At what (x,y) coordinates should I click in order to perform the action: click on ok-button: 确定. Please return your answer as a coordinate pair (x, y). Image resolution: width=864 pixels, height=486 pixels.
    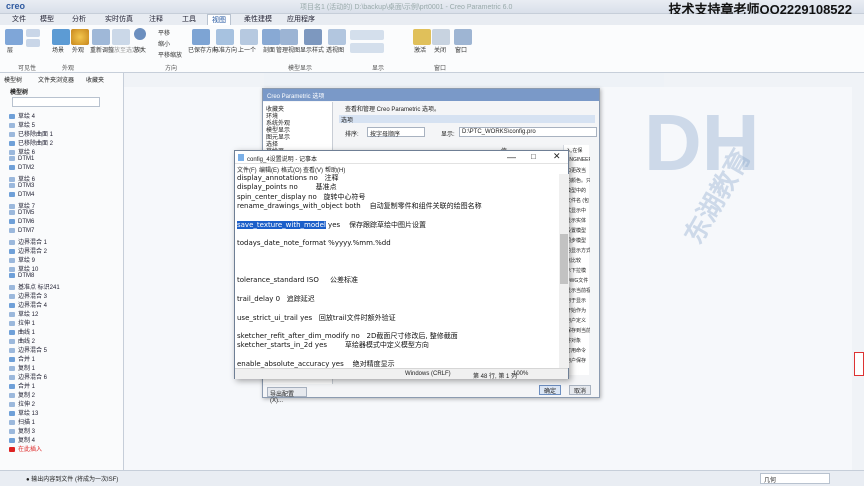
    Looking at the image, I should click on (550, 390).